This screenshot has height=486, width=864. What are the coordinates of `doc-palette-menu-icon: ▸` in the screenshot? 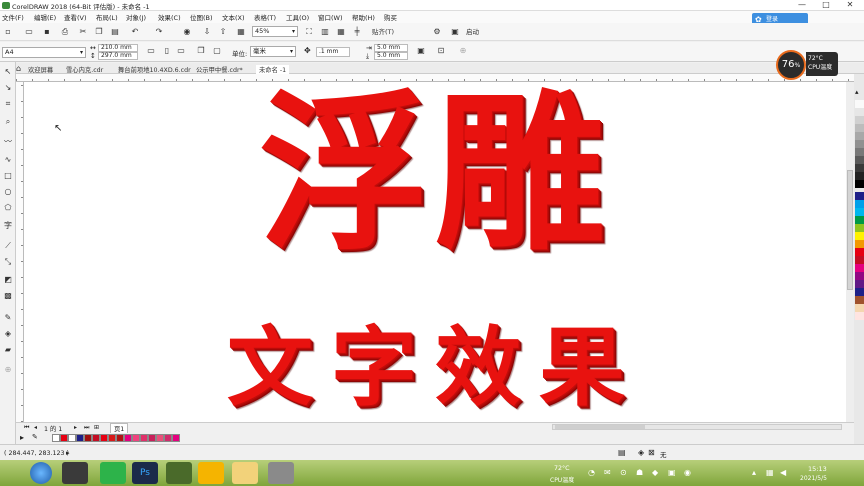 It's located at (22, 437).